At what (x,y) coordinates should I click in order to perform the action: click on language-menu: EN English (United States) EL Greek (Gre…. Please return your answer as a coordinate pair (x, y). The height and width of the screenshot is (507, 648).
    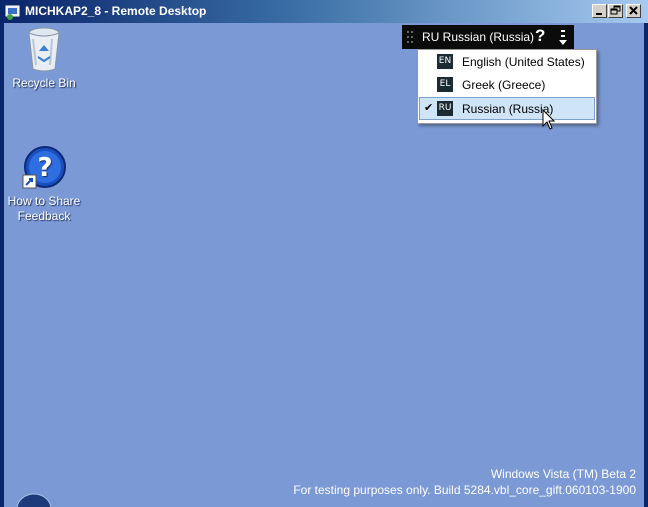
    Looking at the image, I should click on (507, 86).